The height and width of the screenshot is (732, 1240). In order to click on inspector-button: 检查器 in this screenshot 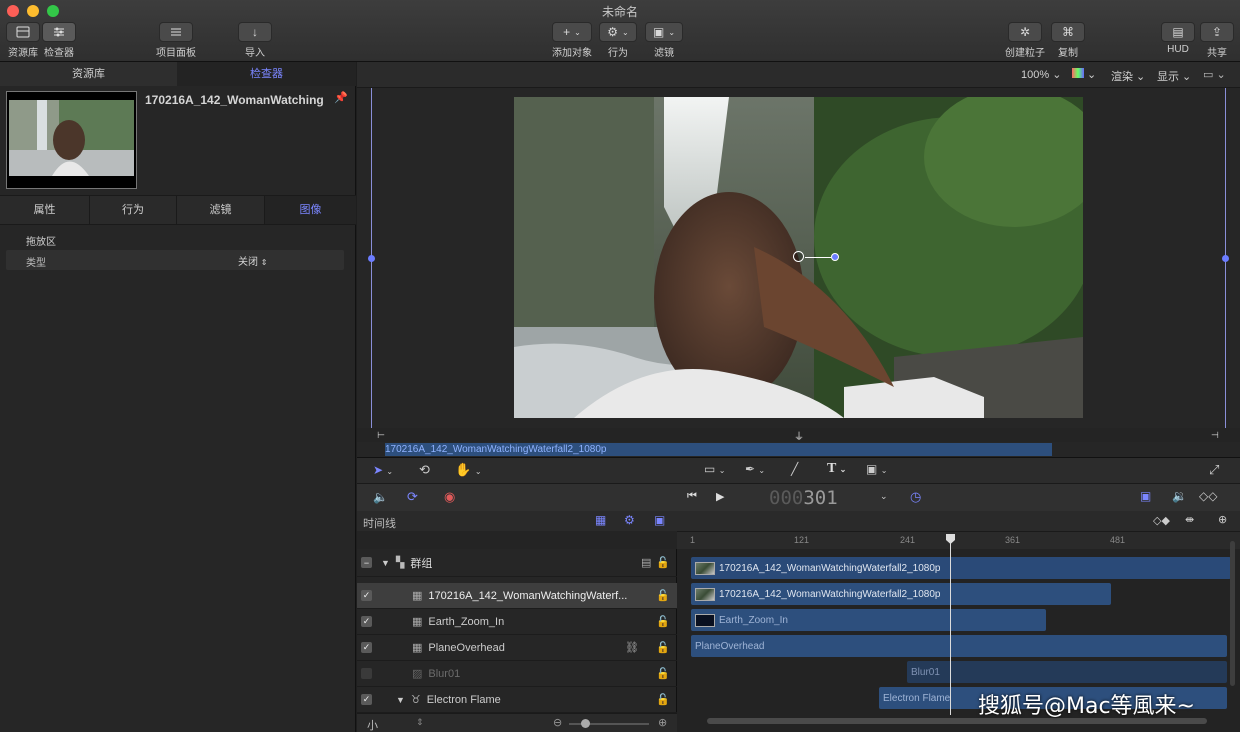, I will do `click(59, 40)`.